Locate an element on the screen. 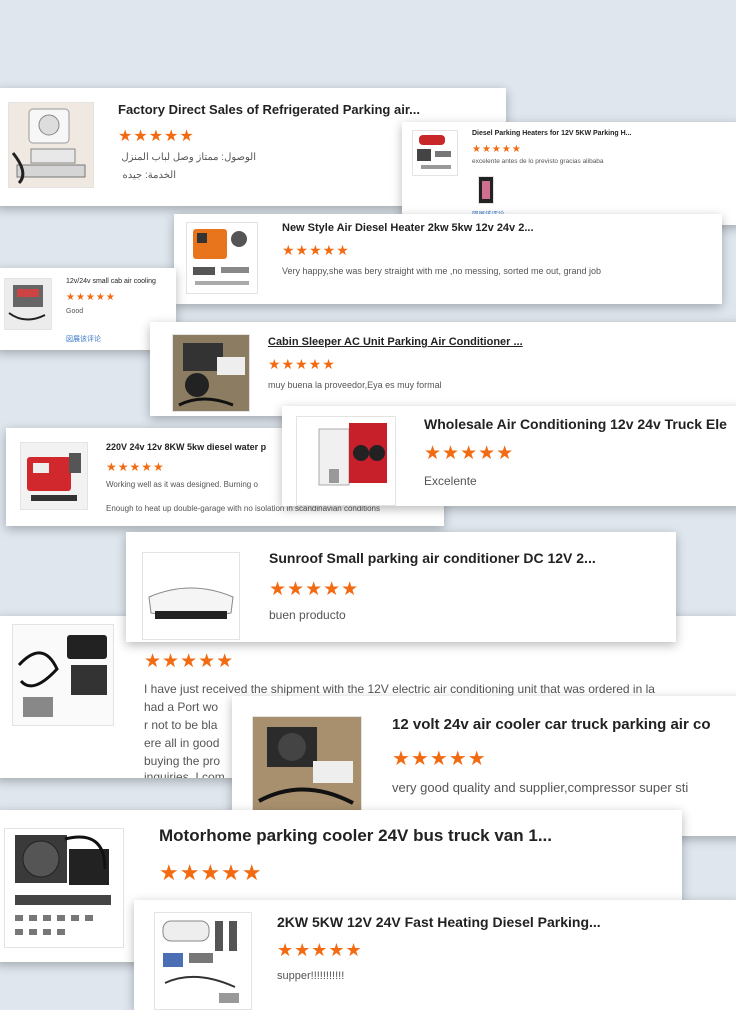  review-text: supper!!!!!!!!!!! is located at coordinates (311, 976).